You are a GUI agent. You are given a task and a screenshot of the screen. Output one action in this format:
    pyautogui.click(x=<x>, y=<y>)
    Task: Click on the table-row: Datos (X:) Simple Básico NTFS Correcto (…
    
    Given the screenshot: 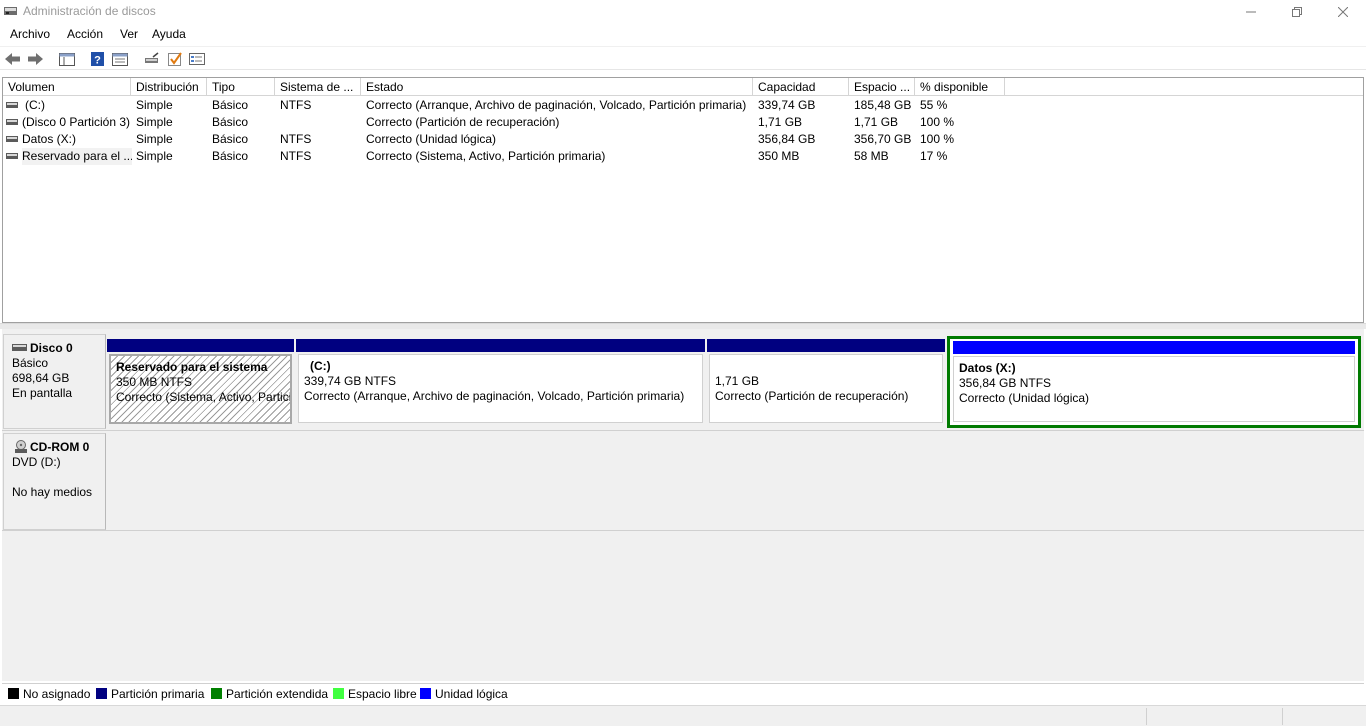 What is the action you would take?
    pyautogui.click(x=503, y=139)
    